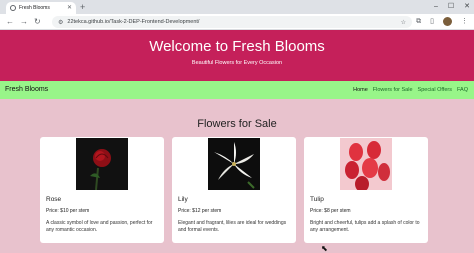 This screenshot has width=474, height=253. What do you see at coordinates (324, 248) in the screenshot?
I see `mouse-cursor-icon: ⬉` at bounding box center [324, 248].